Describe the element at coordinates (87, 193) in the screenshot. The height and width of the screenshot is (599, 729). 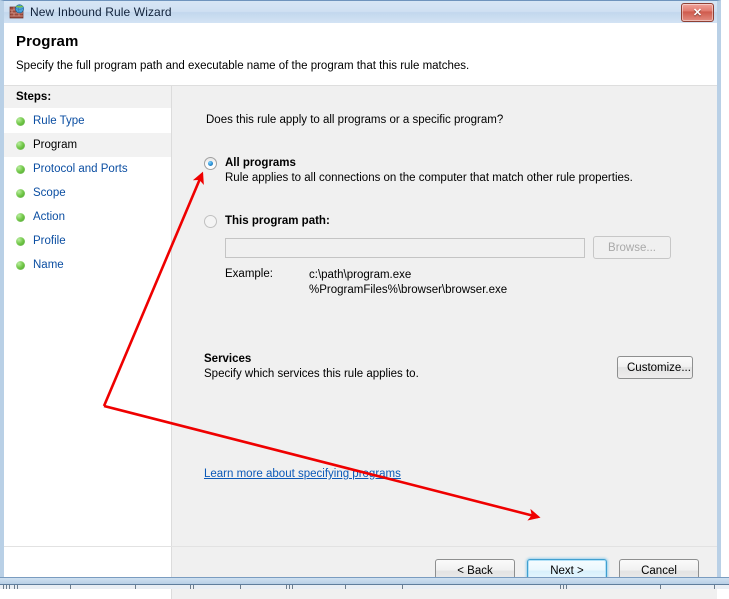
I see `sidebar-item-scope: Scope` at that location.